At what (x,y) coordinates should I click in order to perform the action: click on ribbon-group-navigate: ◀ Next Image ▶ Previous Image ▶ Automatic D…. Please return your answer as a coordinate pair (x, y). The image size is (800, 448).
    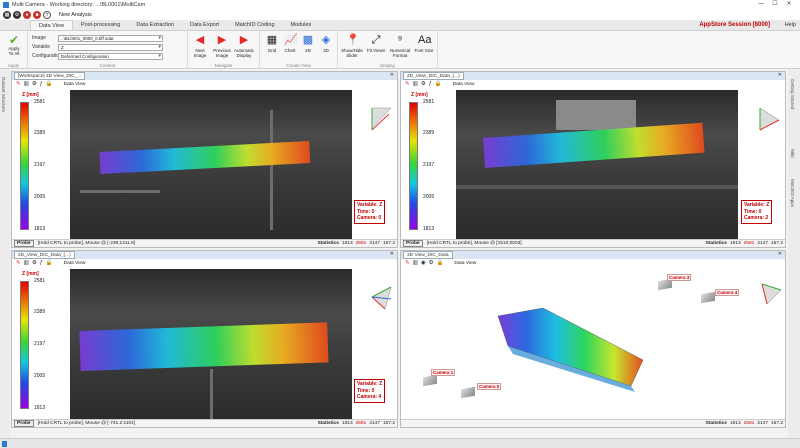
    Looking at the image, I should click on (224, 50).